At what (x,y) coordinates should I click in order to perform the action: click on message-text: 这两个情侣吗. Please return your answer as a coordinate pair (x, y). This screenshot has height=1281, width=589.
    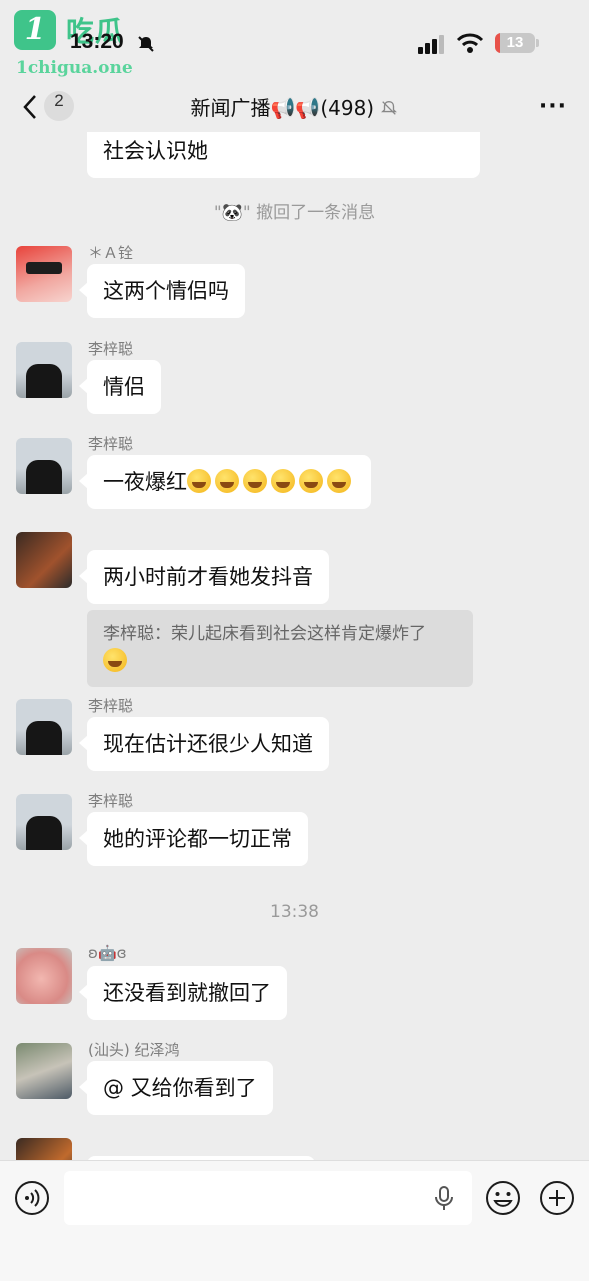
    Looking at the image, I should click on (166, 291).